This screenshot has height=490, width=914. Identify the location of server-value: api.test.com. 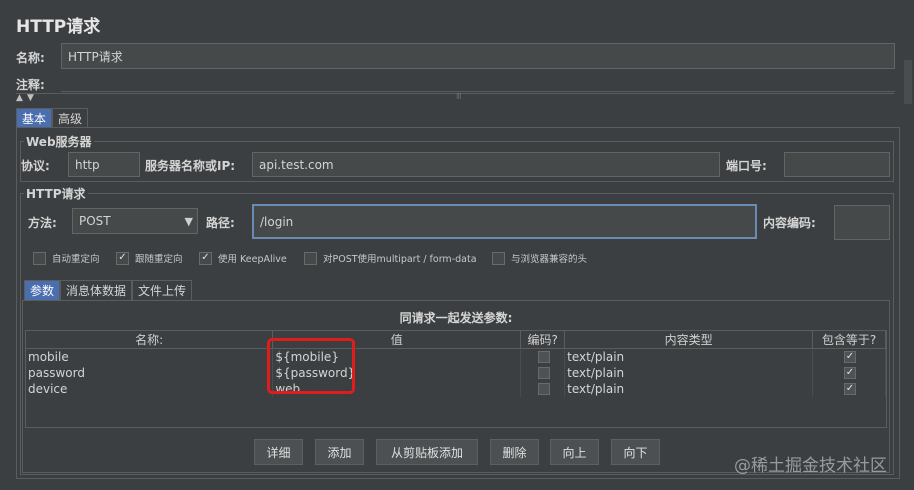
(296, 164).